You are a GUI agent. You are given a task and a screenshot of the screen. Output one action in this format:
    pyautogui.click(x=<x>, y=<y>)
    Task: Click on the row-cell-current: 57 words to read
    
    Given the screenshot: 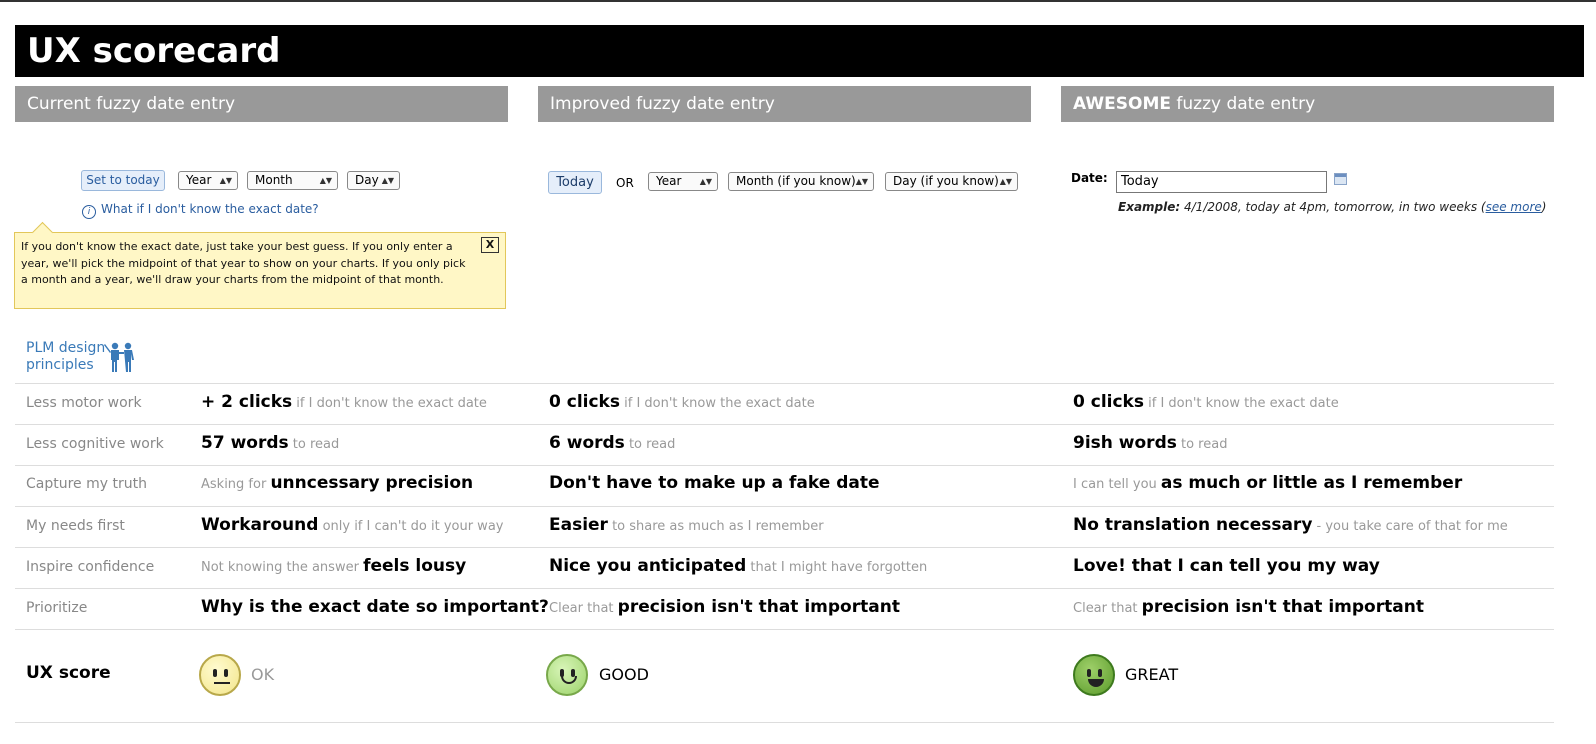 What is the action you would take?
    pyautogui.click(x=270, y=443)
    